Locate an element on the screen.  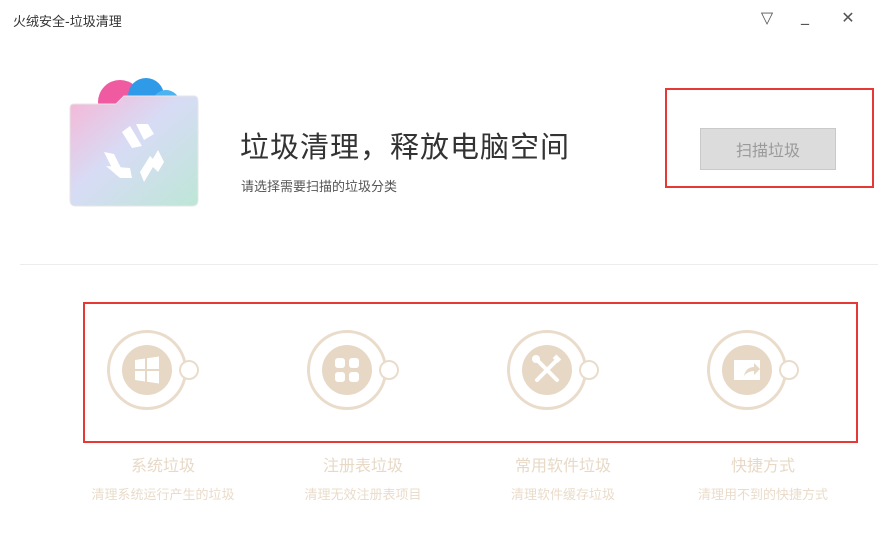
menu-dropdown-icon: ▽ is located at coordinates (767, 17).